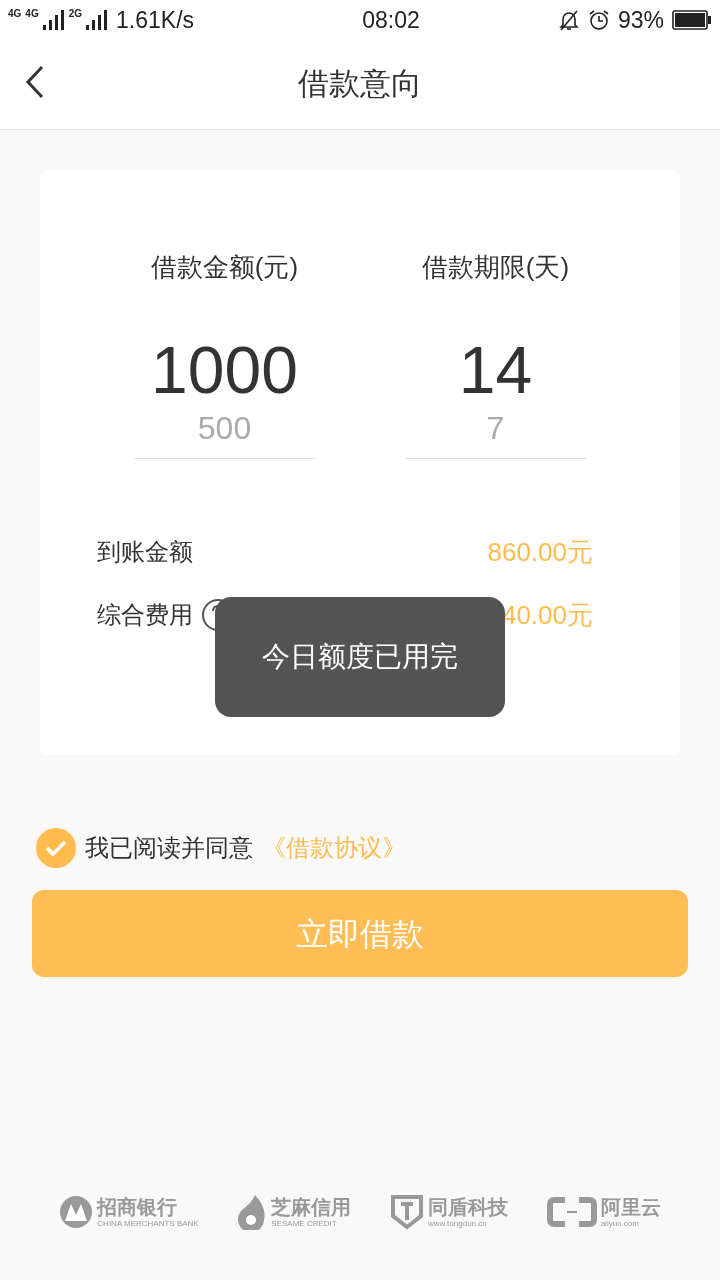  Describe the element at coordinates (692, 20) in the screenshot. I see `battery-icon` at that location.